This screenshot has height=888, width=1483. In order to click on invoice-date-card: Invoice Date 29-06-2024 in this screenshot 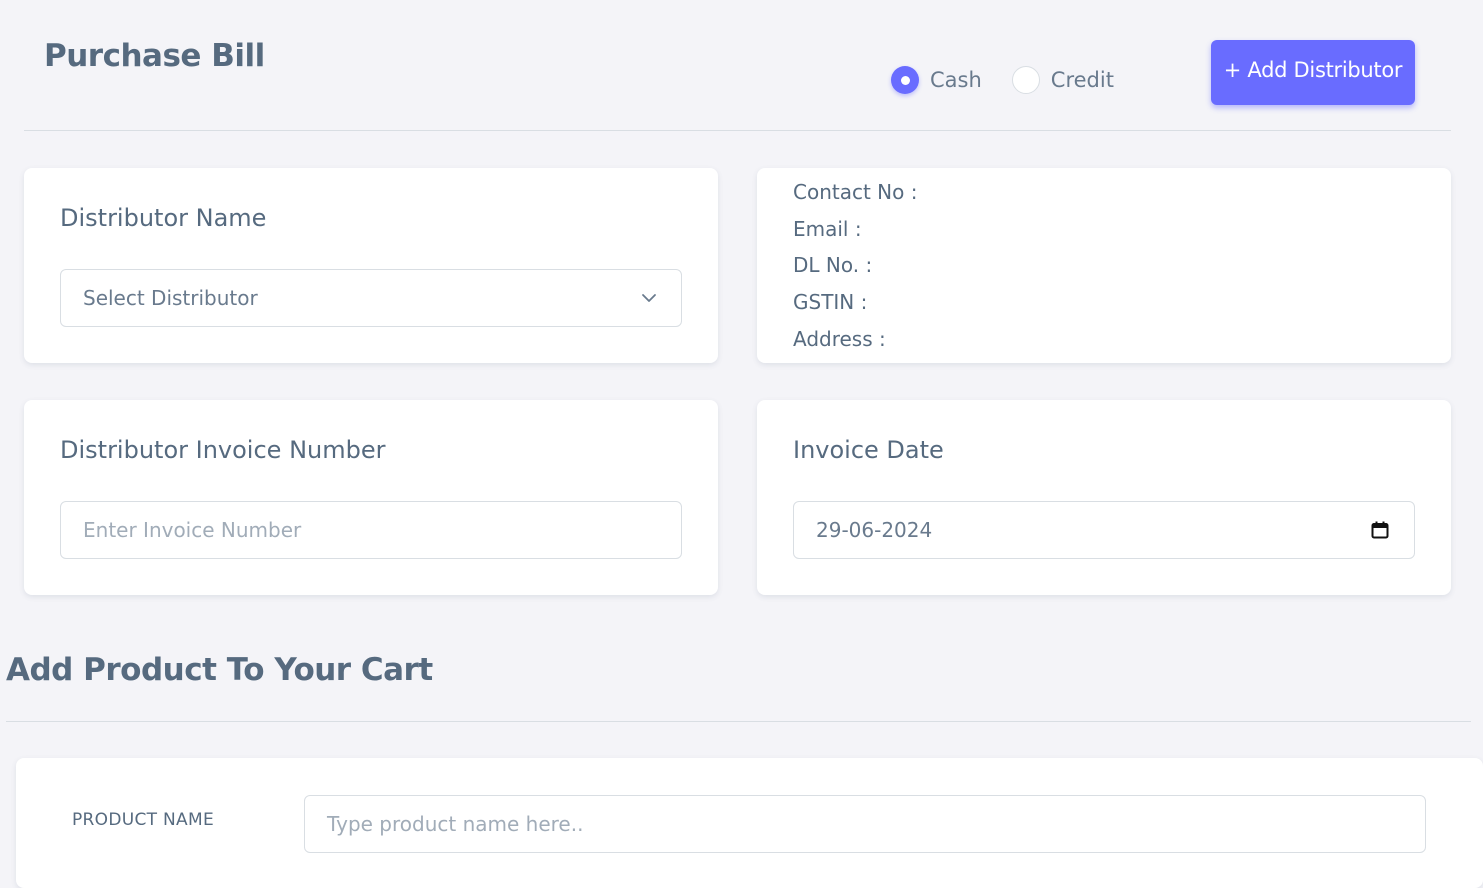, I will do `click(1104, 497)`.